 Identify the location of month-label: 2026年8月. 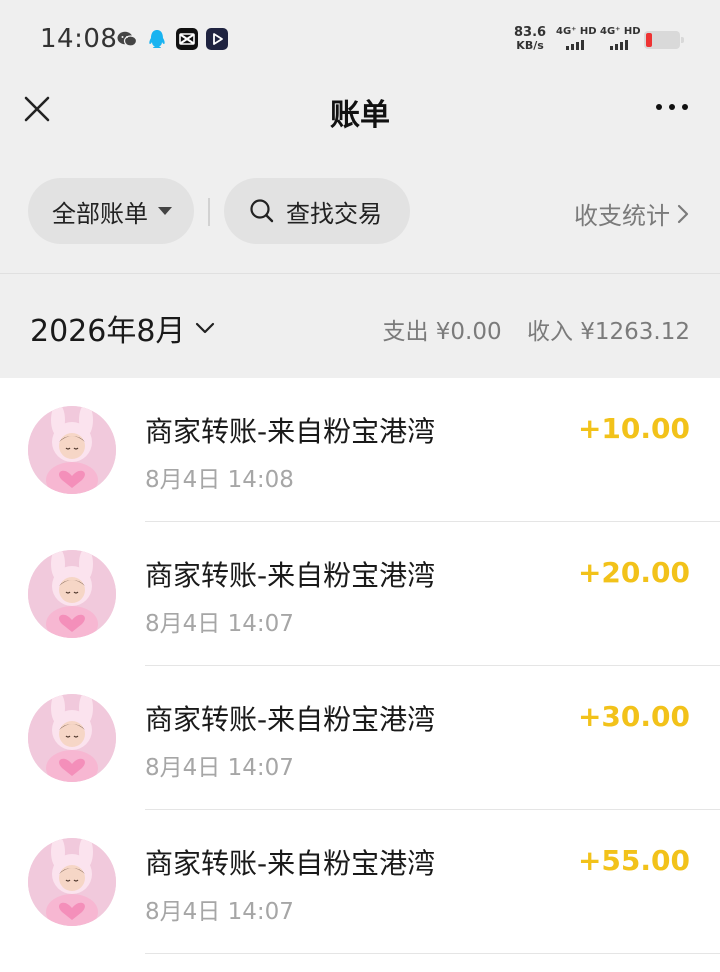
(108, 331).